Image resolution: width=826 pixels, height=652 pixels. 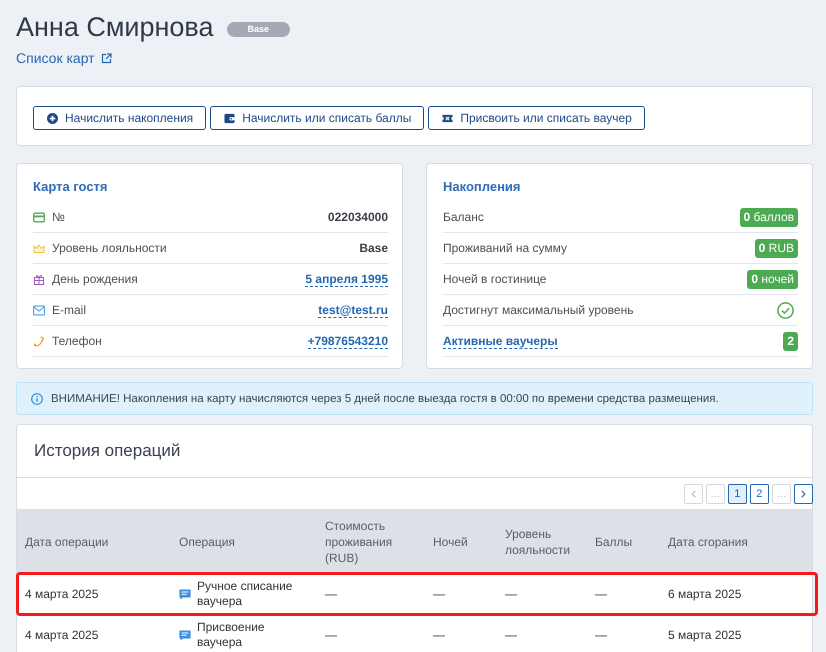 I want to click on field-value: 022034000, so click(x=358, y=217).